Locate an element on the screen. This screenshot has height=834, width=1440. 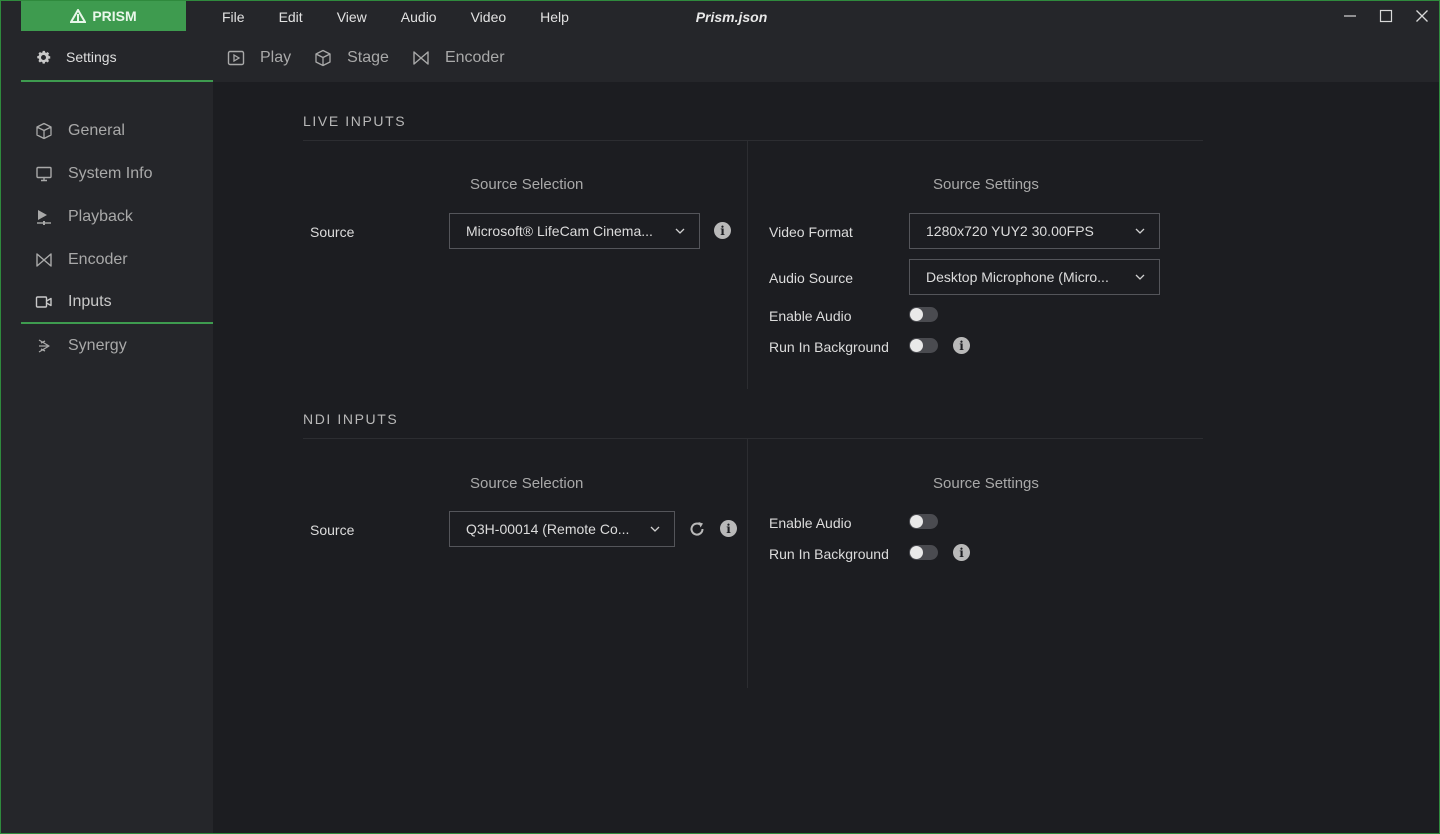
sidebar-item-label: Playback is located at coordinates (100, 216).